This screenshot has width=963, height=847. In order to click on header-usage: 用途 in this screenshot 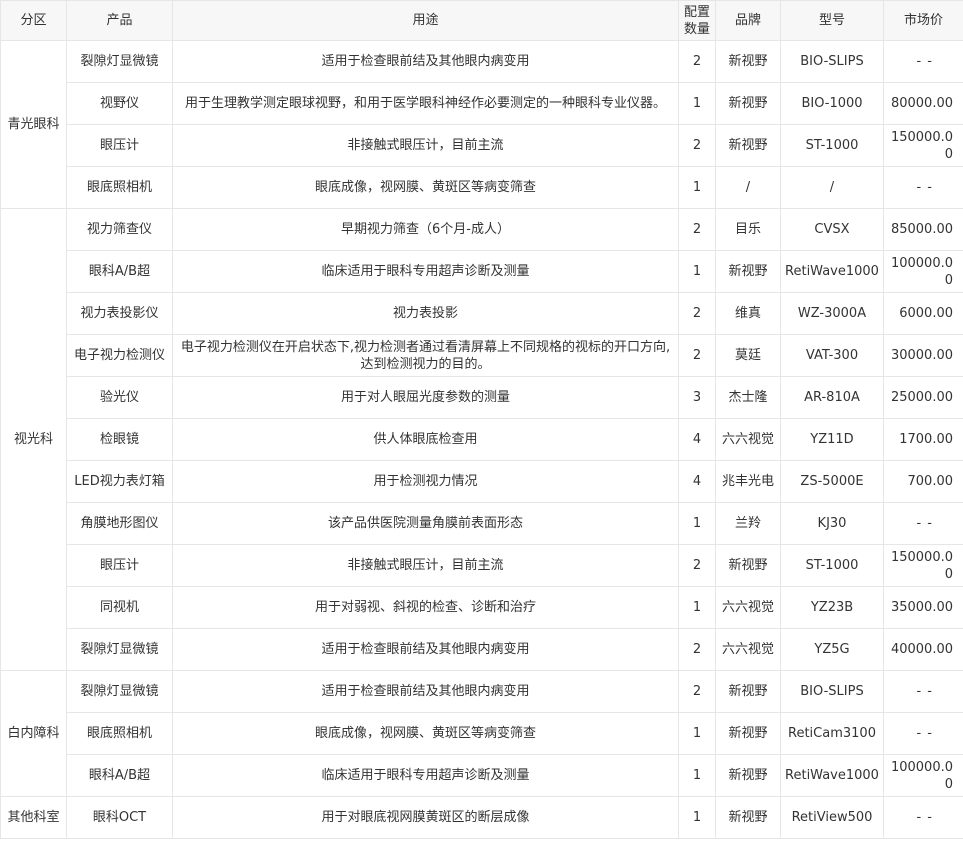, I will do `click(425, 20)`.